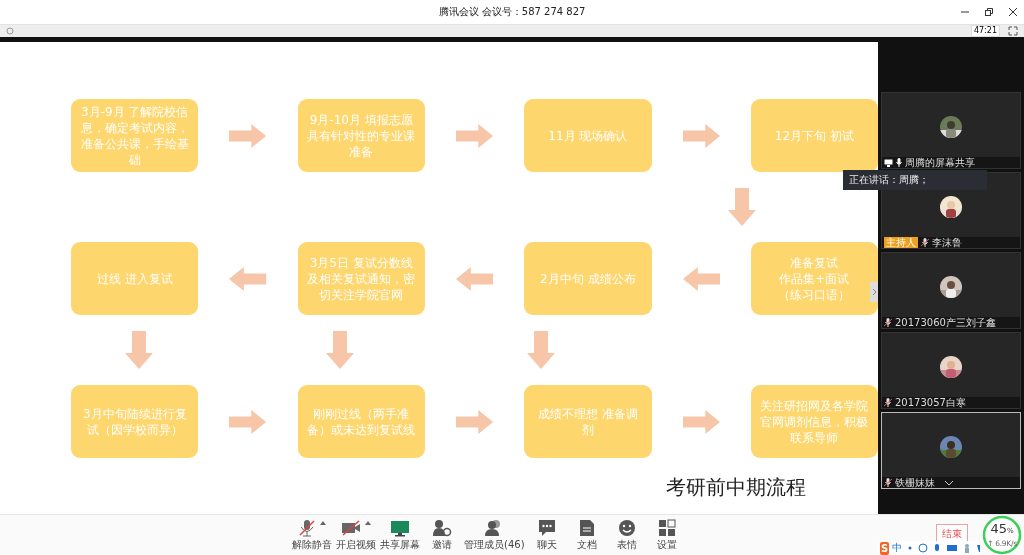 The height and width of the screenshot is (555, 1024). I want to click on flow-step: 准备复试 作品集+面试 （练习口语）, so click(814, 278).